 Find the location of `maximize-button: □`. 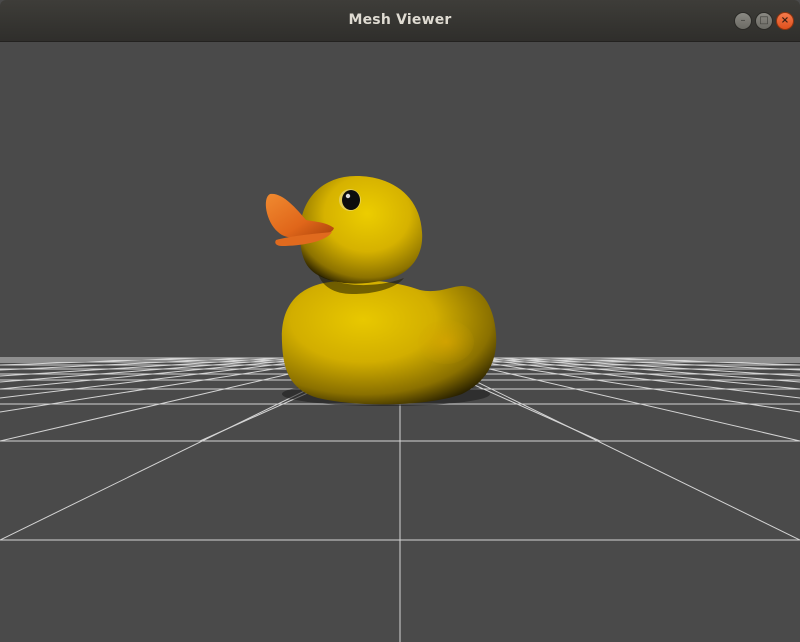

maximize-button: □ is located at coordinates (764, 21).